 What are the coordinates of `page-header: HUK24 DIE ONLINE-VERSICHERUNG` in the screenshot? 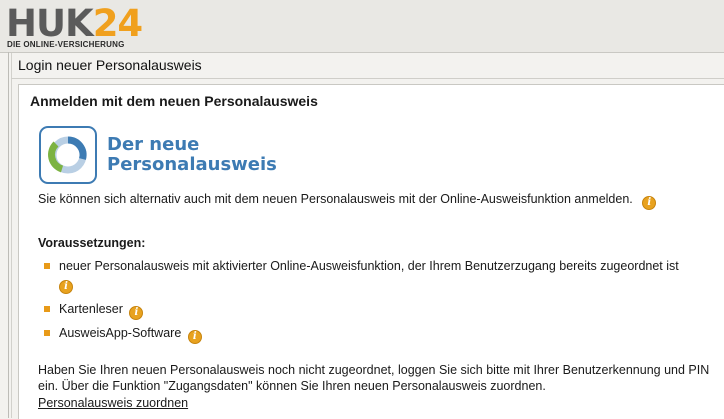 It's located at (362, 26).